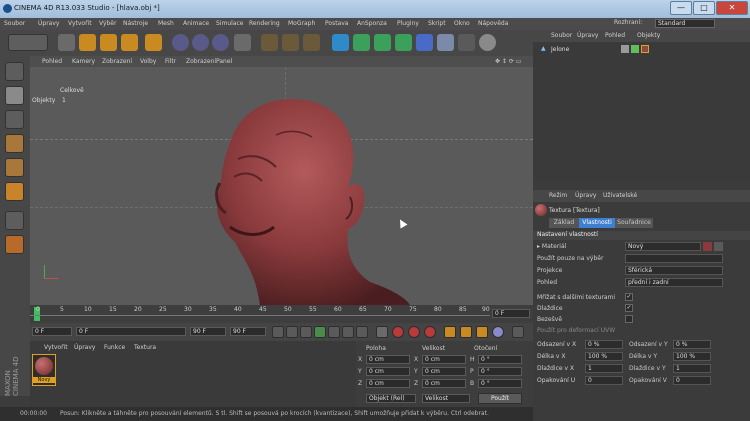  What do you see at coordinates (131, 331) in the screenshot?
I see `current-frame-slider: 0 F` at bounding box center [131, 331].